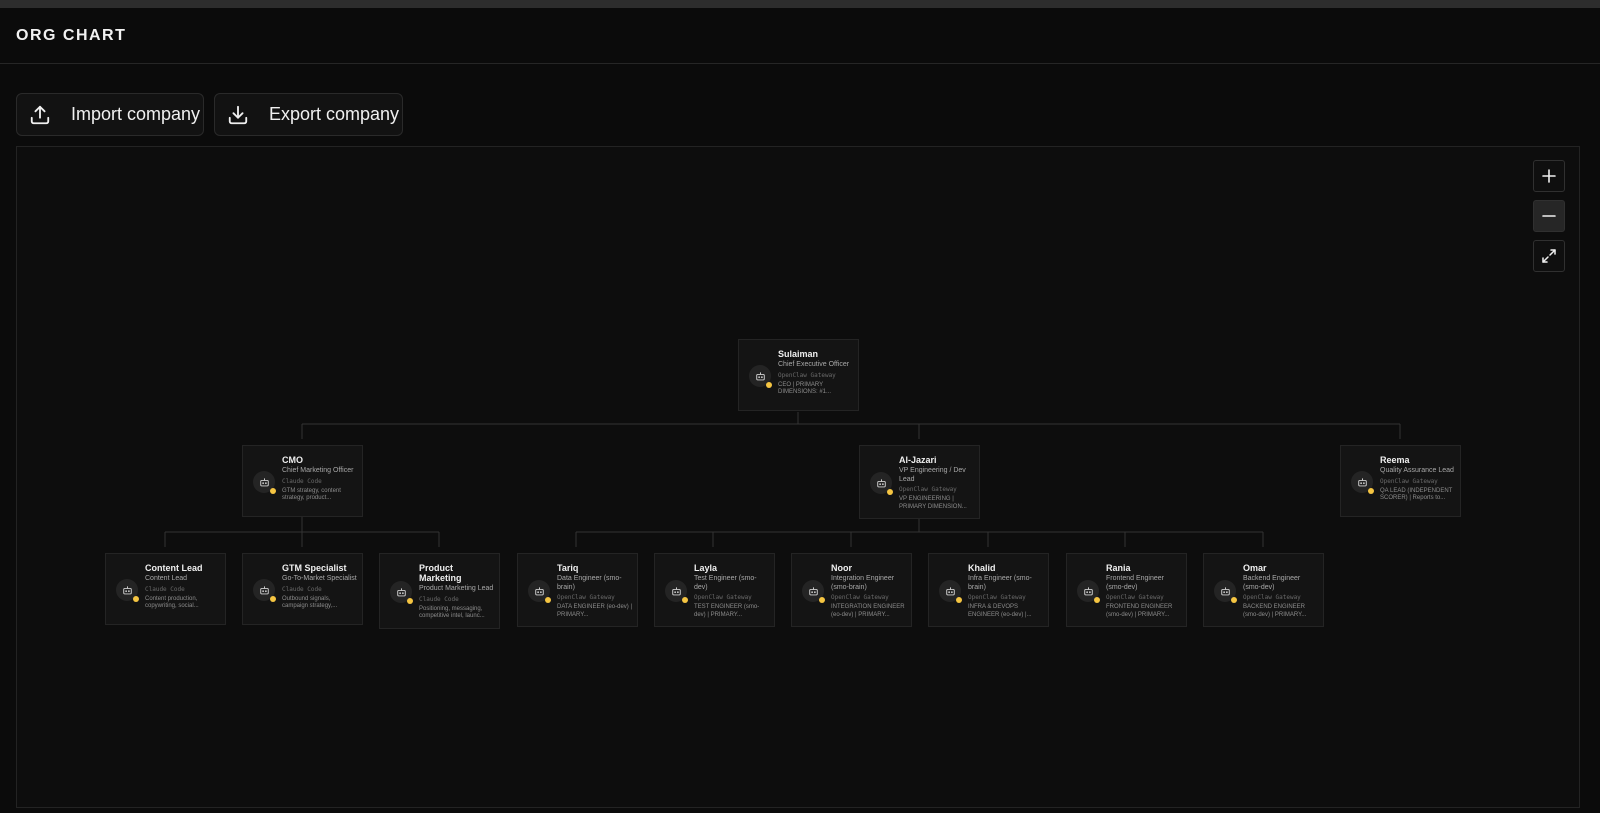  I want to click on node-role: Quality Assurance Lead, so click(1417, 470).